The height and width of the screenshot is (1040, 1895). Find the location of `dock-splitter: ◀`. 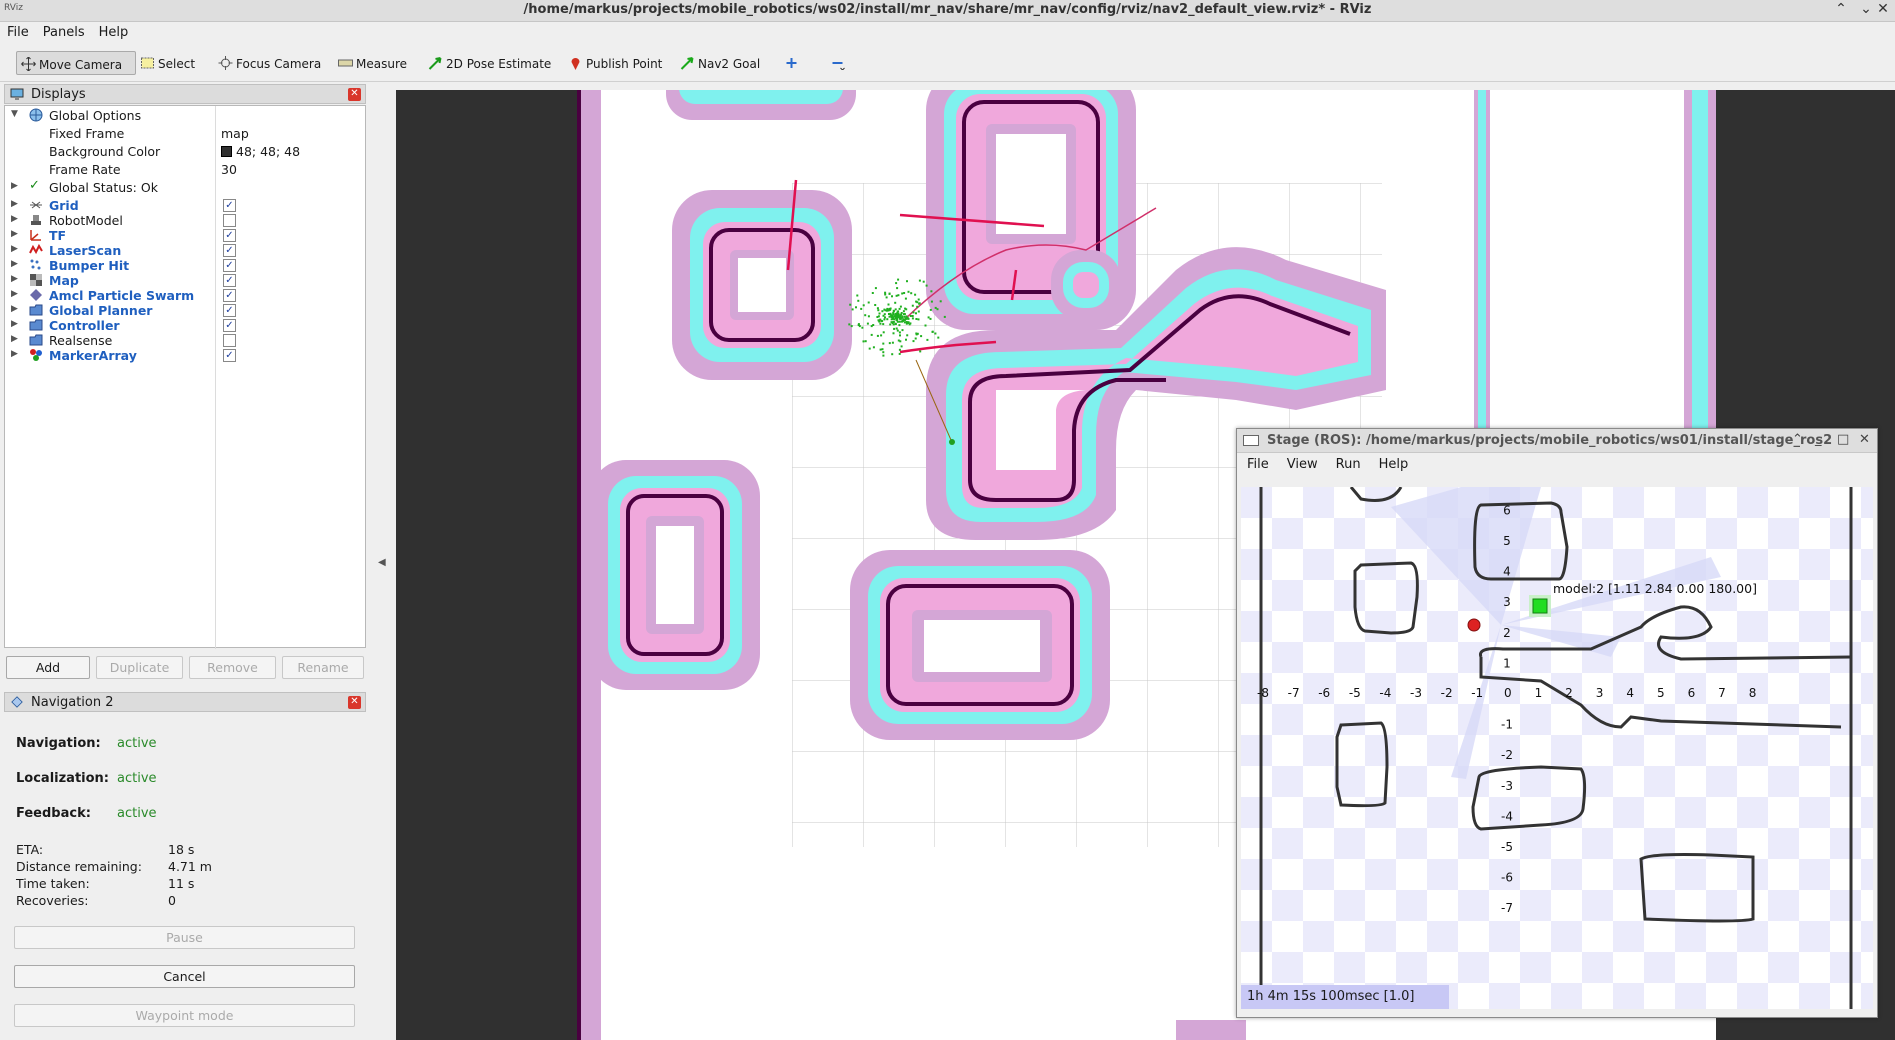

dock-splitter: ◀ is located at coordinates (382, 561).